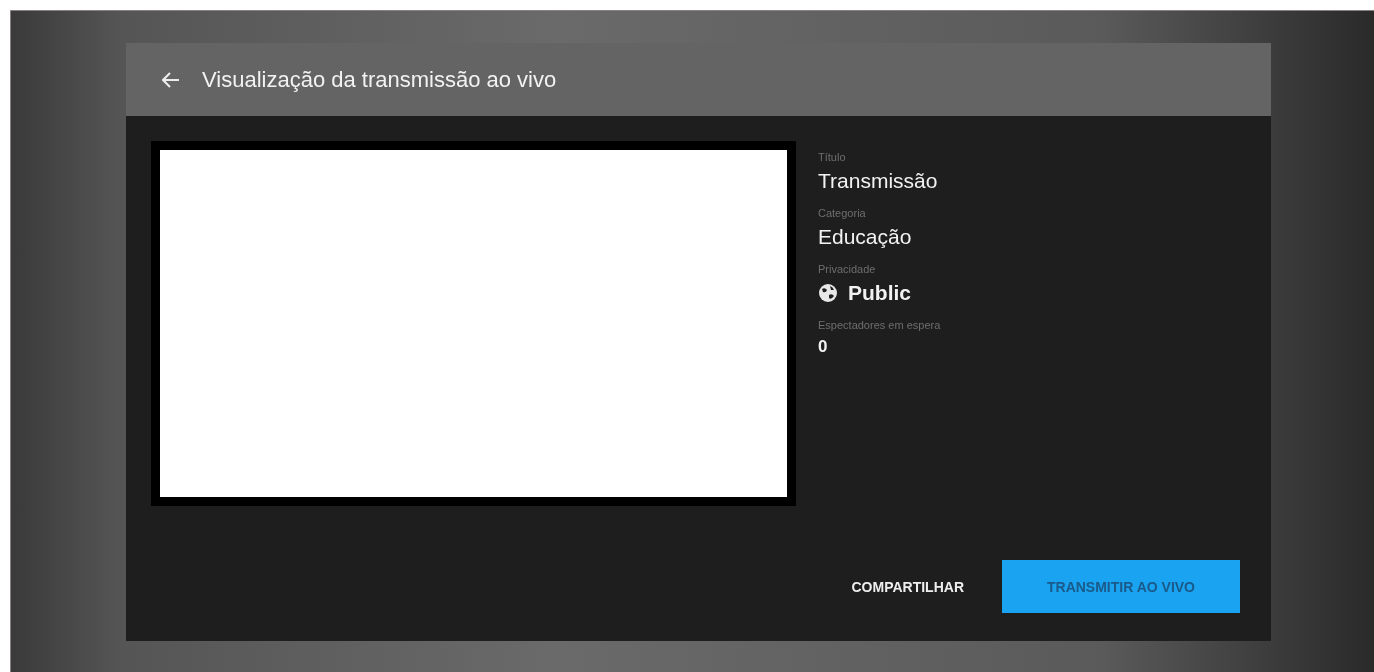 This screenshot has width=1374, height=672. What do you see at coordinates (832, 157) in the screenshot?
I see `field-label: Título` at bounding box center [832, 157].